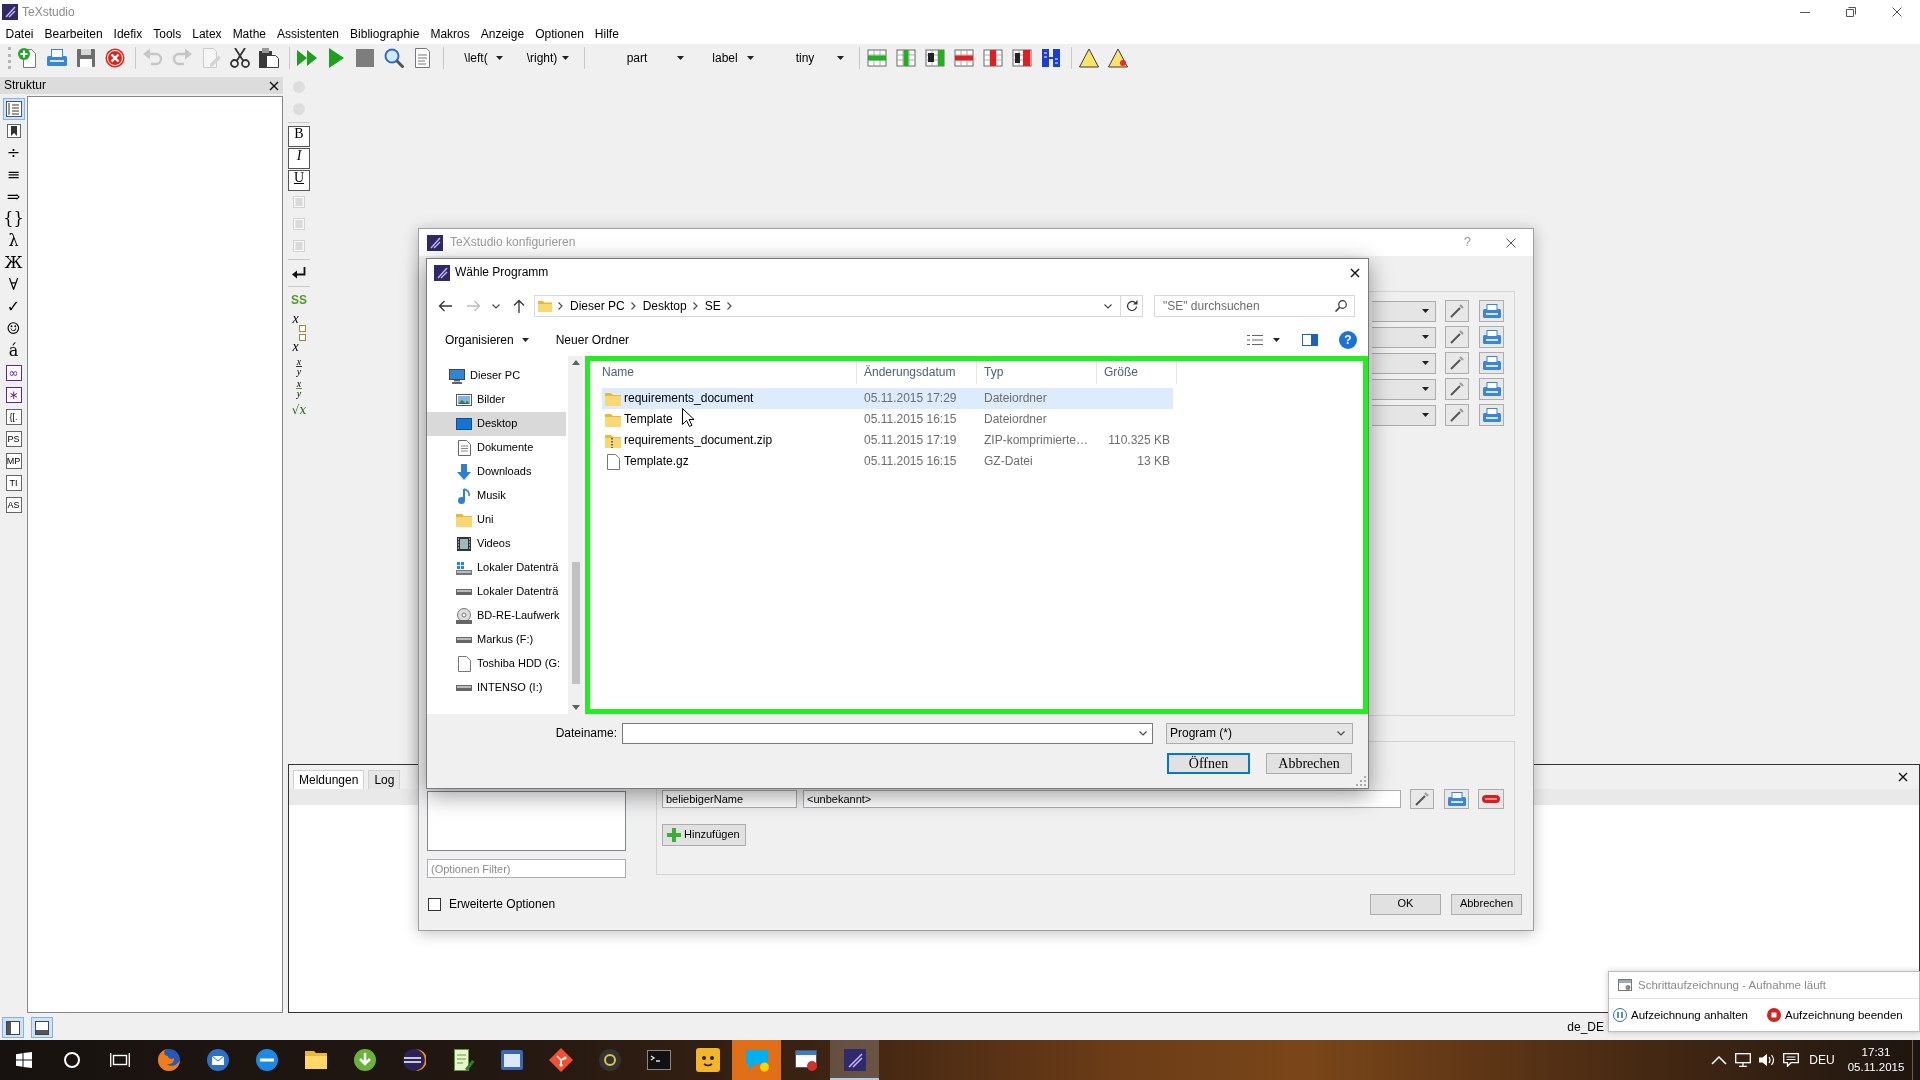 Image resolution: width=1920 pixels, height=1080 pixels. Describe the element at coordinates (1822, 1060) in the screenshot. I see `language-indicator: DEU` at that location.